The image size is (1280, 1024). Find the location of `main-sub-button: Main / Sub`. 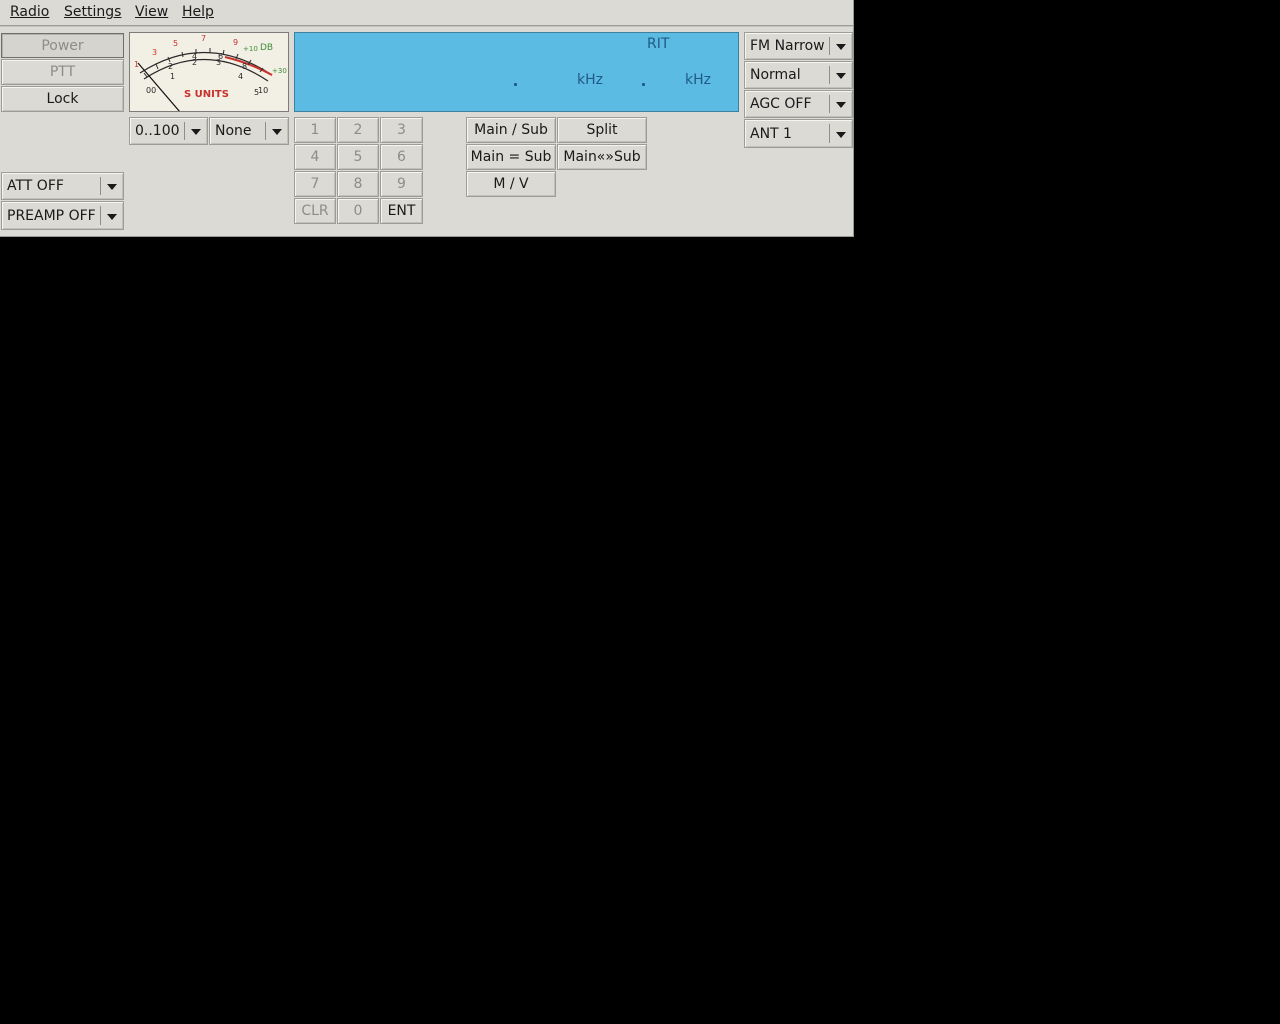

main-sub-button: Main / Sub is located at coordinates (511, 130).